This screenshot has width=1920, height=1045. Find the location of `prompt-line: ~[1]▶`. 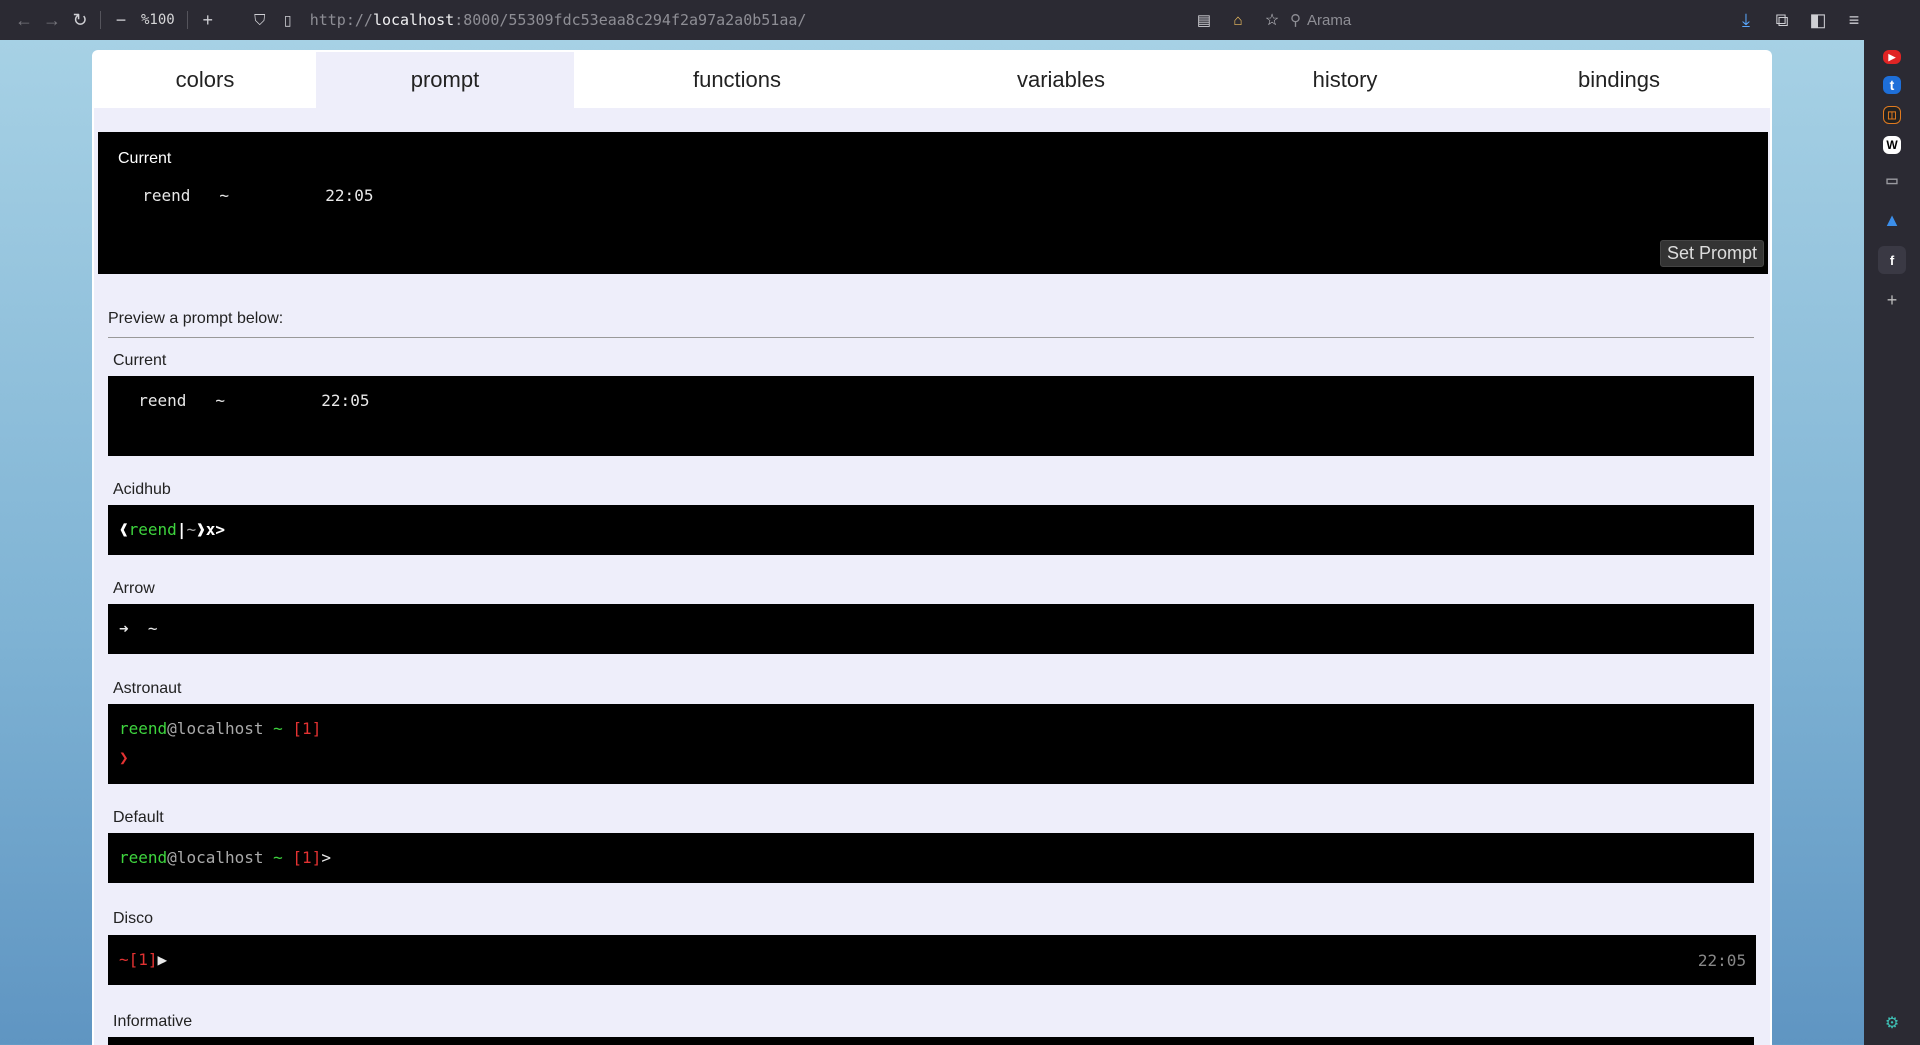

prompt-line: ~[1]▶ is located at coordinates (143, 959).